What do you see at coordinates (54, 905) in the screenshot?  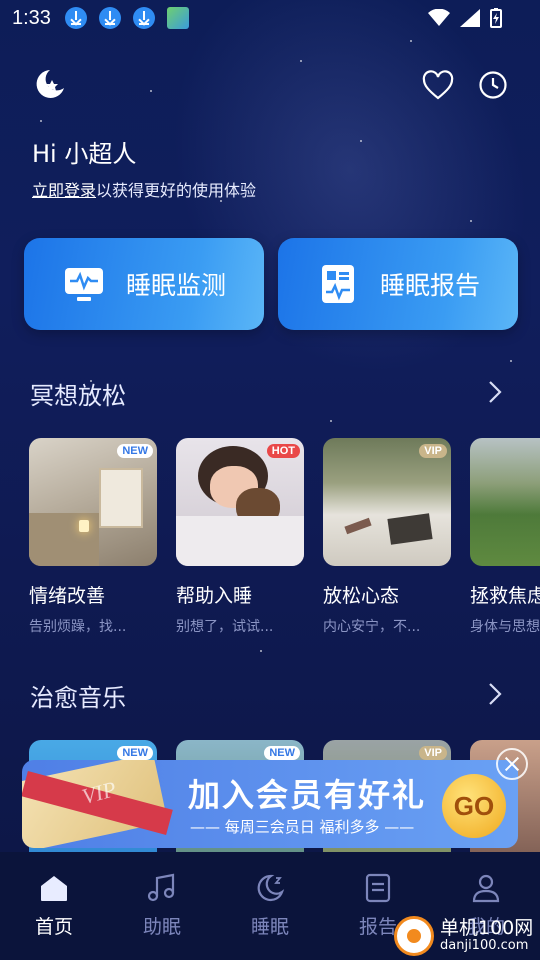 I see `nav-home: 首页` at bounding box center [54, 905].